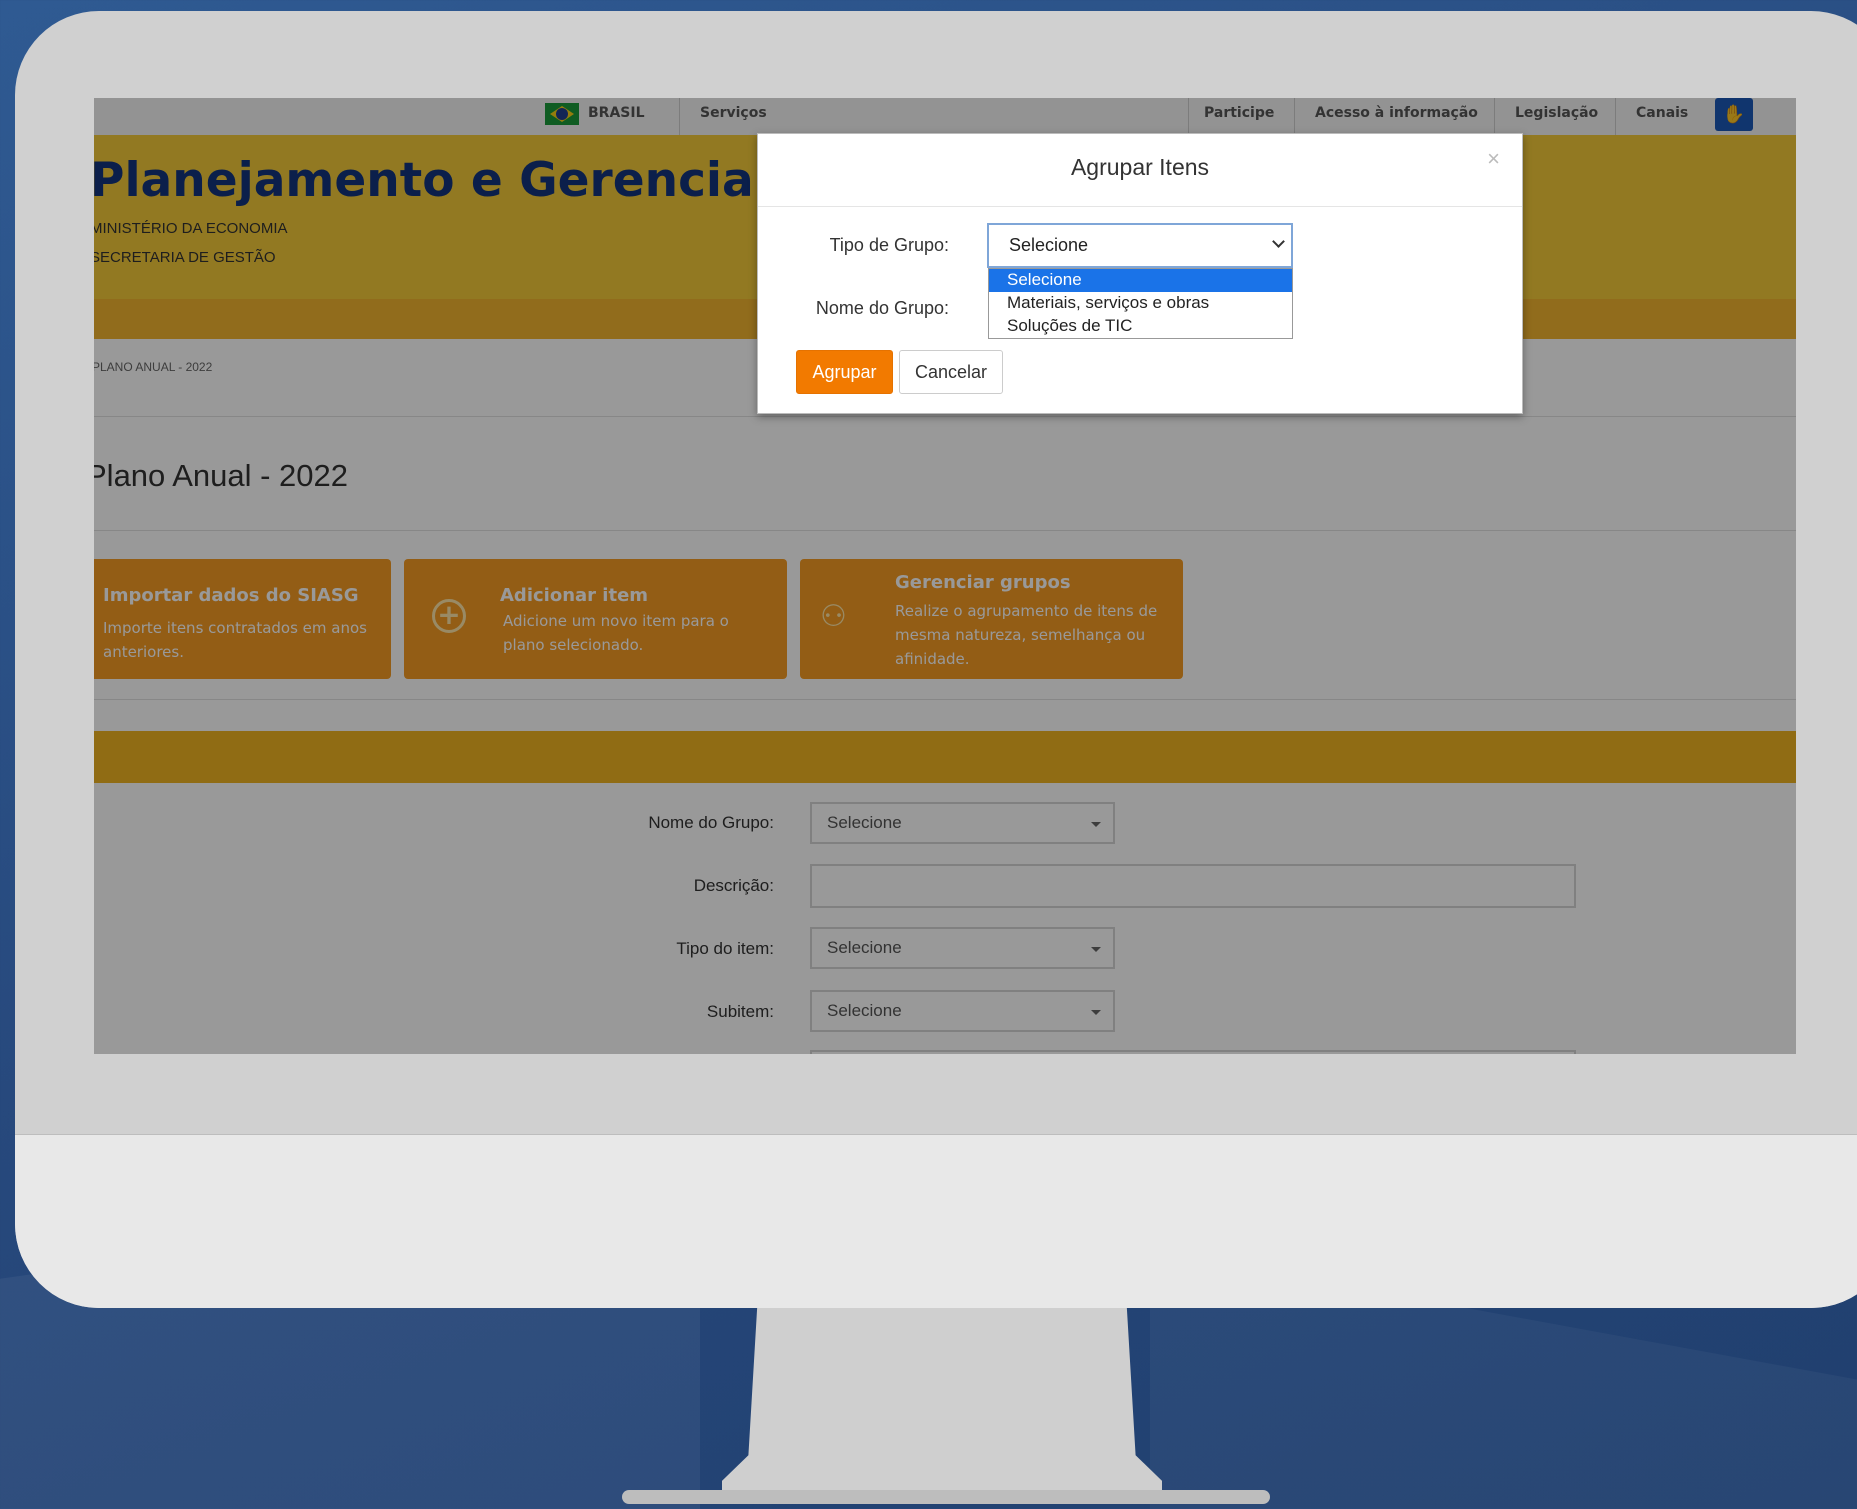  I want to click on monitor-stand, so click(942, 1402).